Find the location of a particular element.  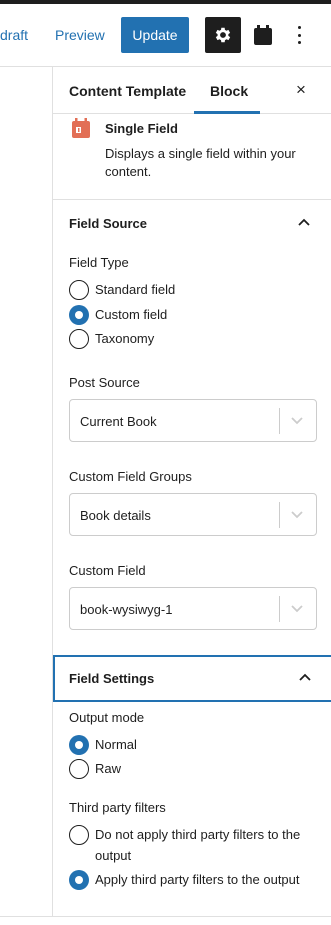

output-mode-label: Output mode is located at coordinates (107, 717).